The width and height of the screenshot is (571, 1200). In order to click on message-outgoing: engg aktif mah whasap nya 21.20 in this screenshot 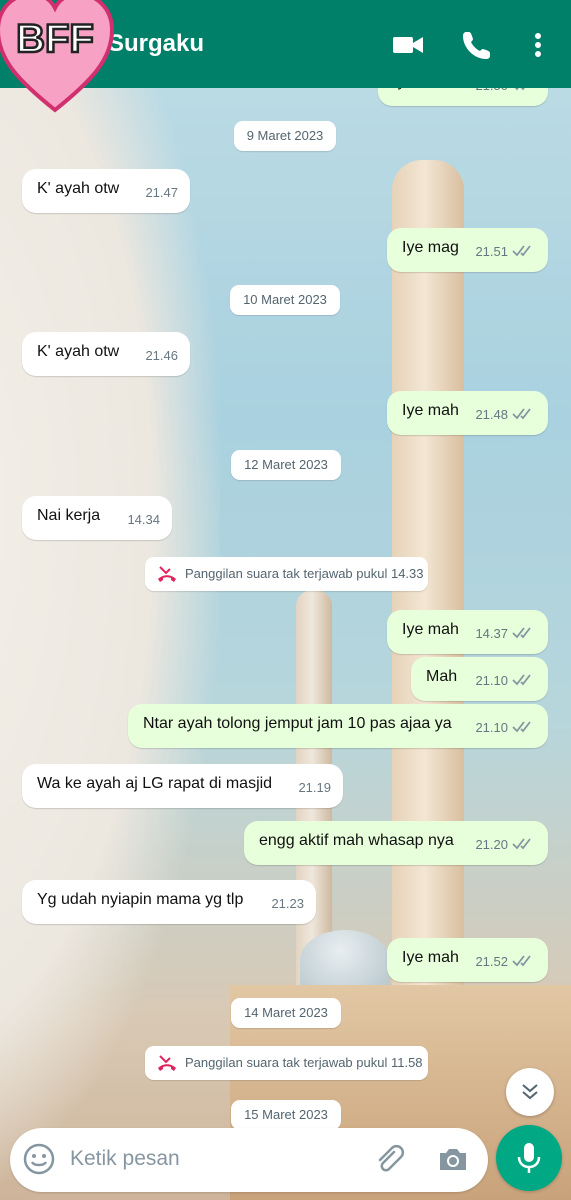, I will do `click(396, 843)`.